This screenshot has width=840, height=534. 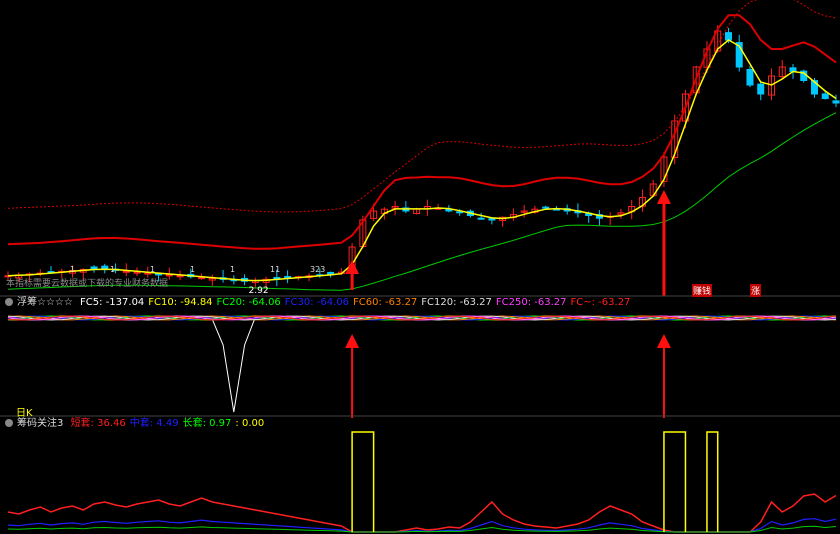 I want to click on cross-label: 323, so click(x=317, y=269).